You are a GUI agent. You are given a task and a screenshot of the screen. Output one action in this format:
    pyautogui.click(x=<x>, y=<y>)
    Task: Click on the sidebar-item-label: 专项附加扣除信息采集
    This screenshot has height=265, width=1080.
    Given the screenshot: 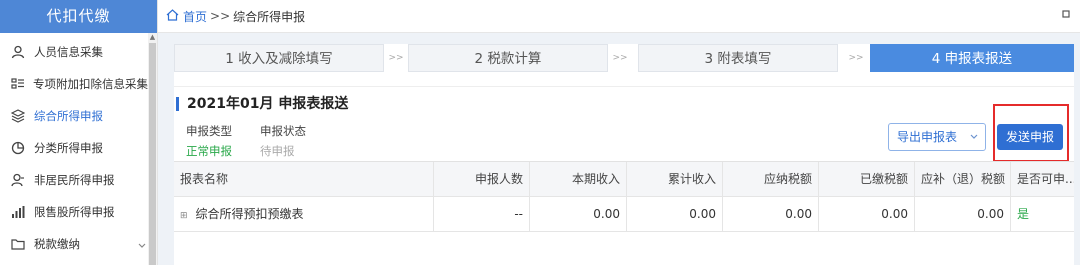 What is the action you would take?
    pyautogui.click(x=90, y=84)
    